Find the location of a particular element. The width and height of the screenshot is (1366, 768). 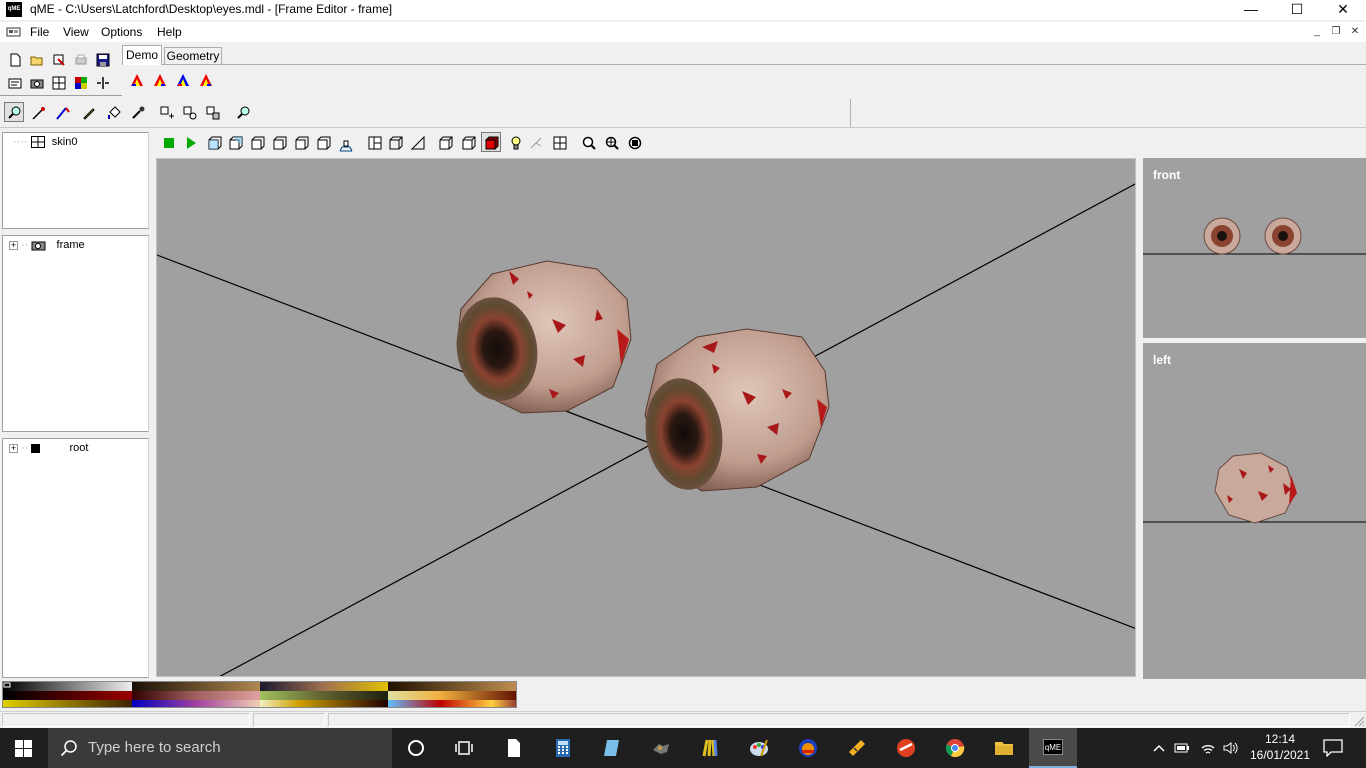

wire-cube-button is located at coordinates (395, 142).